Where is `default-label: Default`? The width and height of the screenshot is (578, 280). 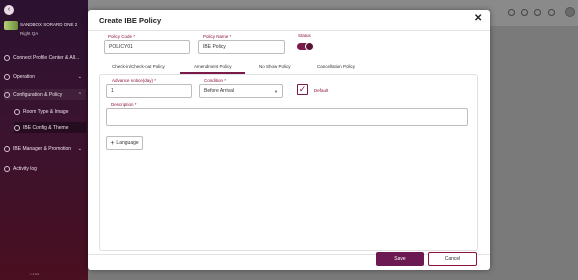
default-label: Default is located at coordinates (321, 90).